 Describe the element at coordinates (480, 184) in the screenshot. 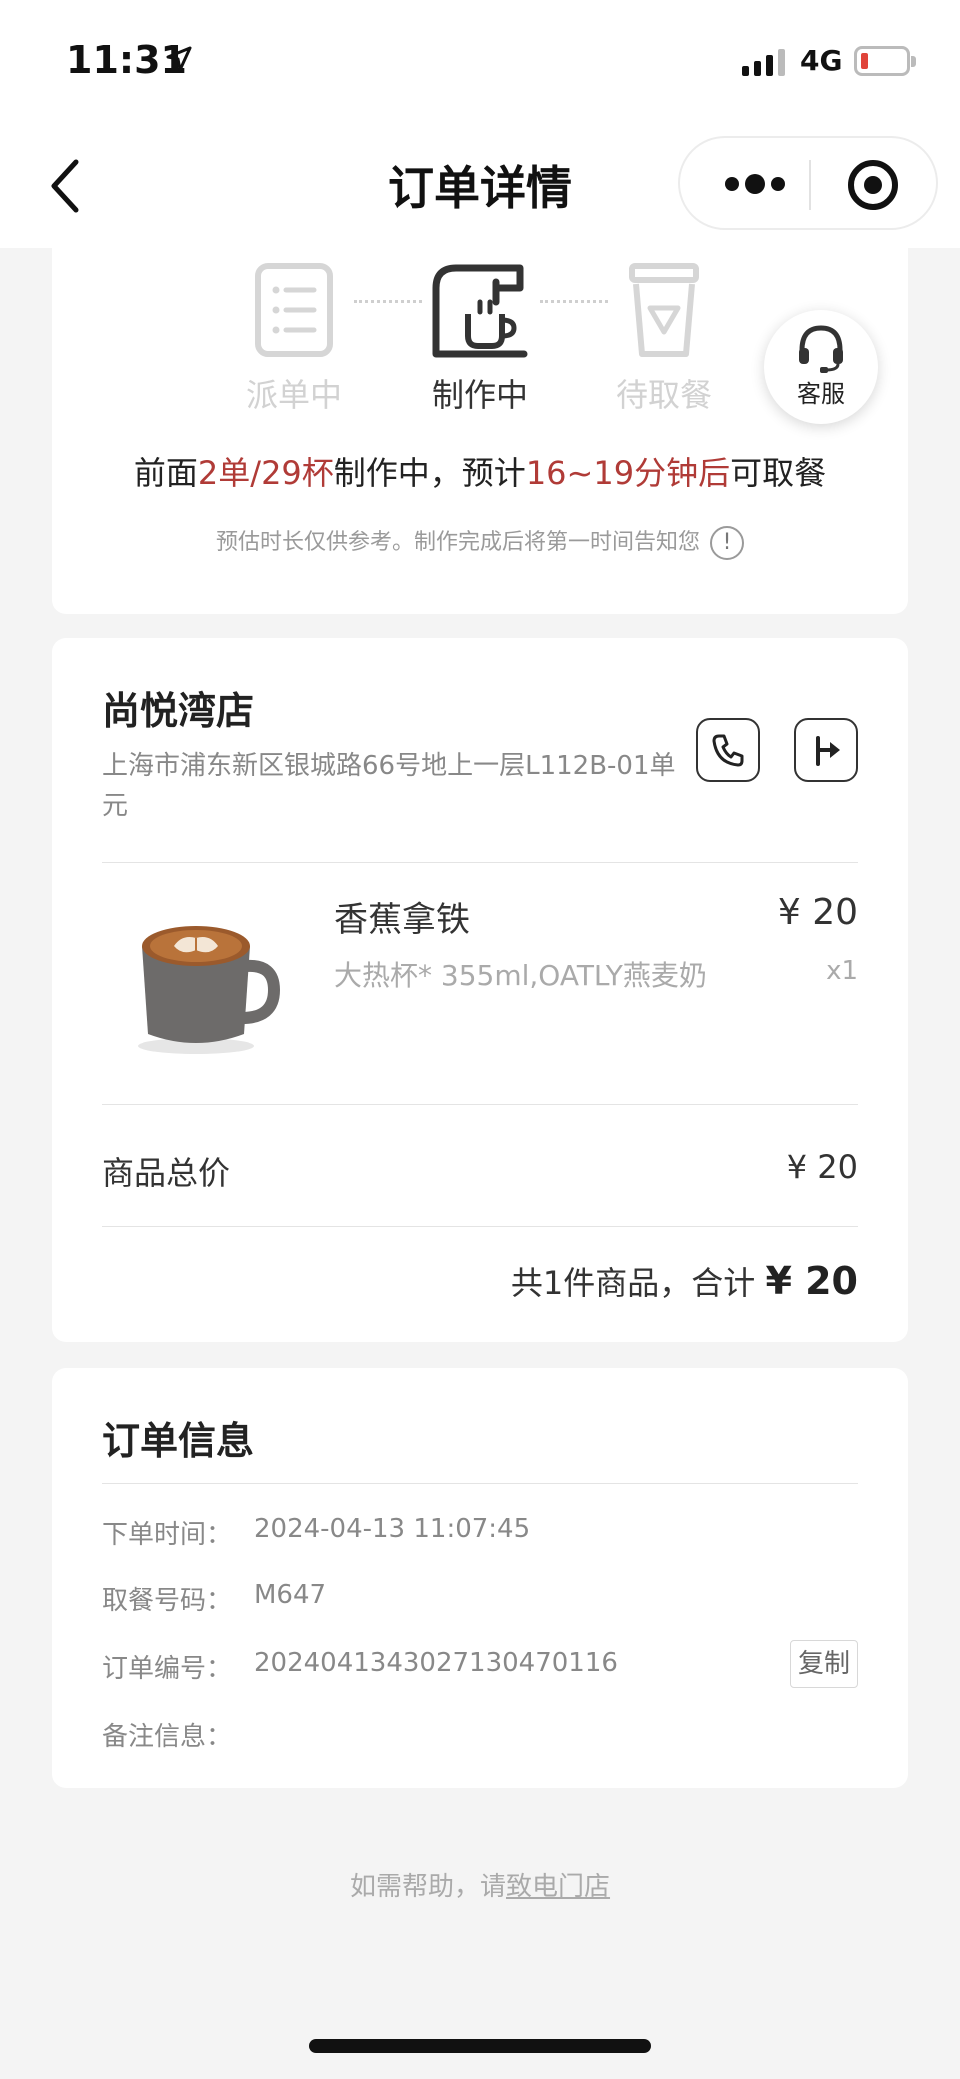

I see `nav-bar: 订单详情` at that location.